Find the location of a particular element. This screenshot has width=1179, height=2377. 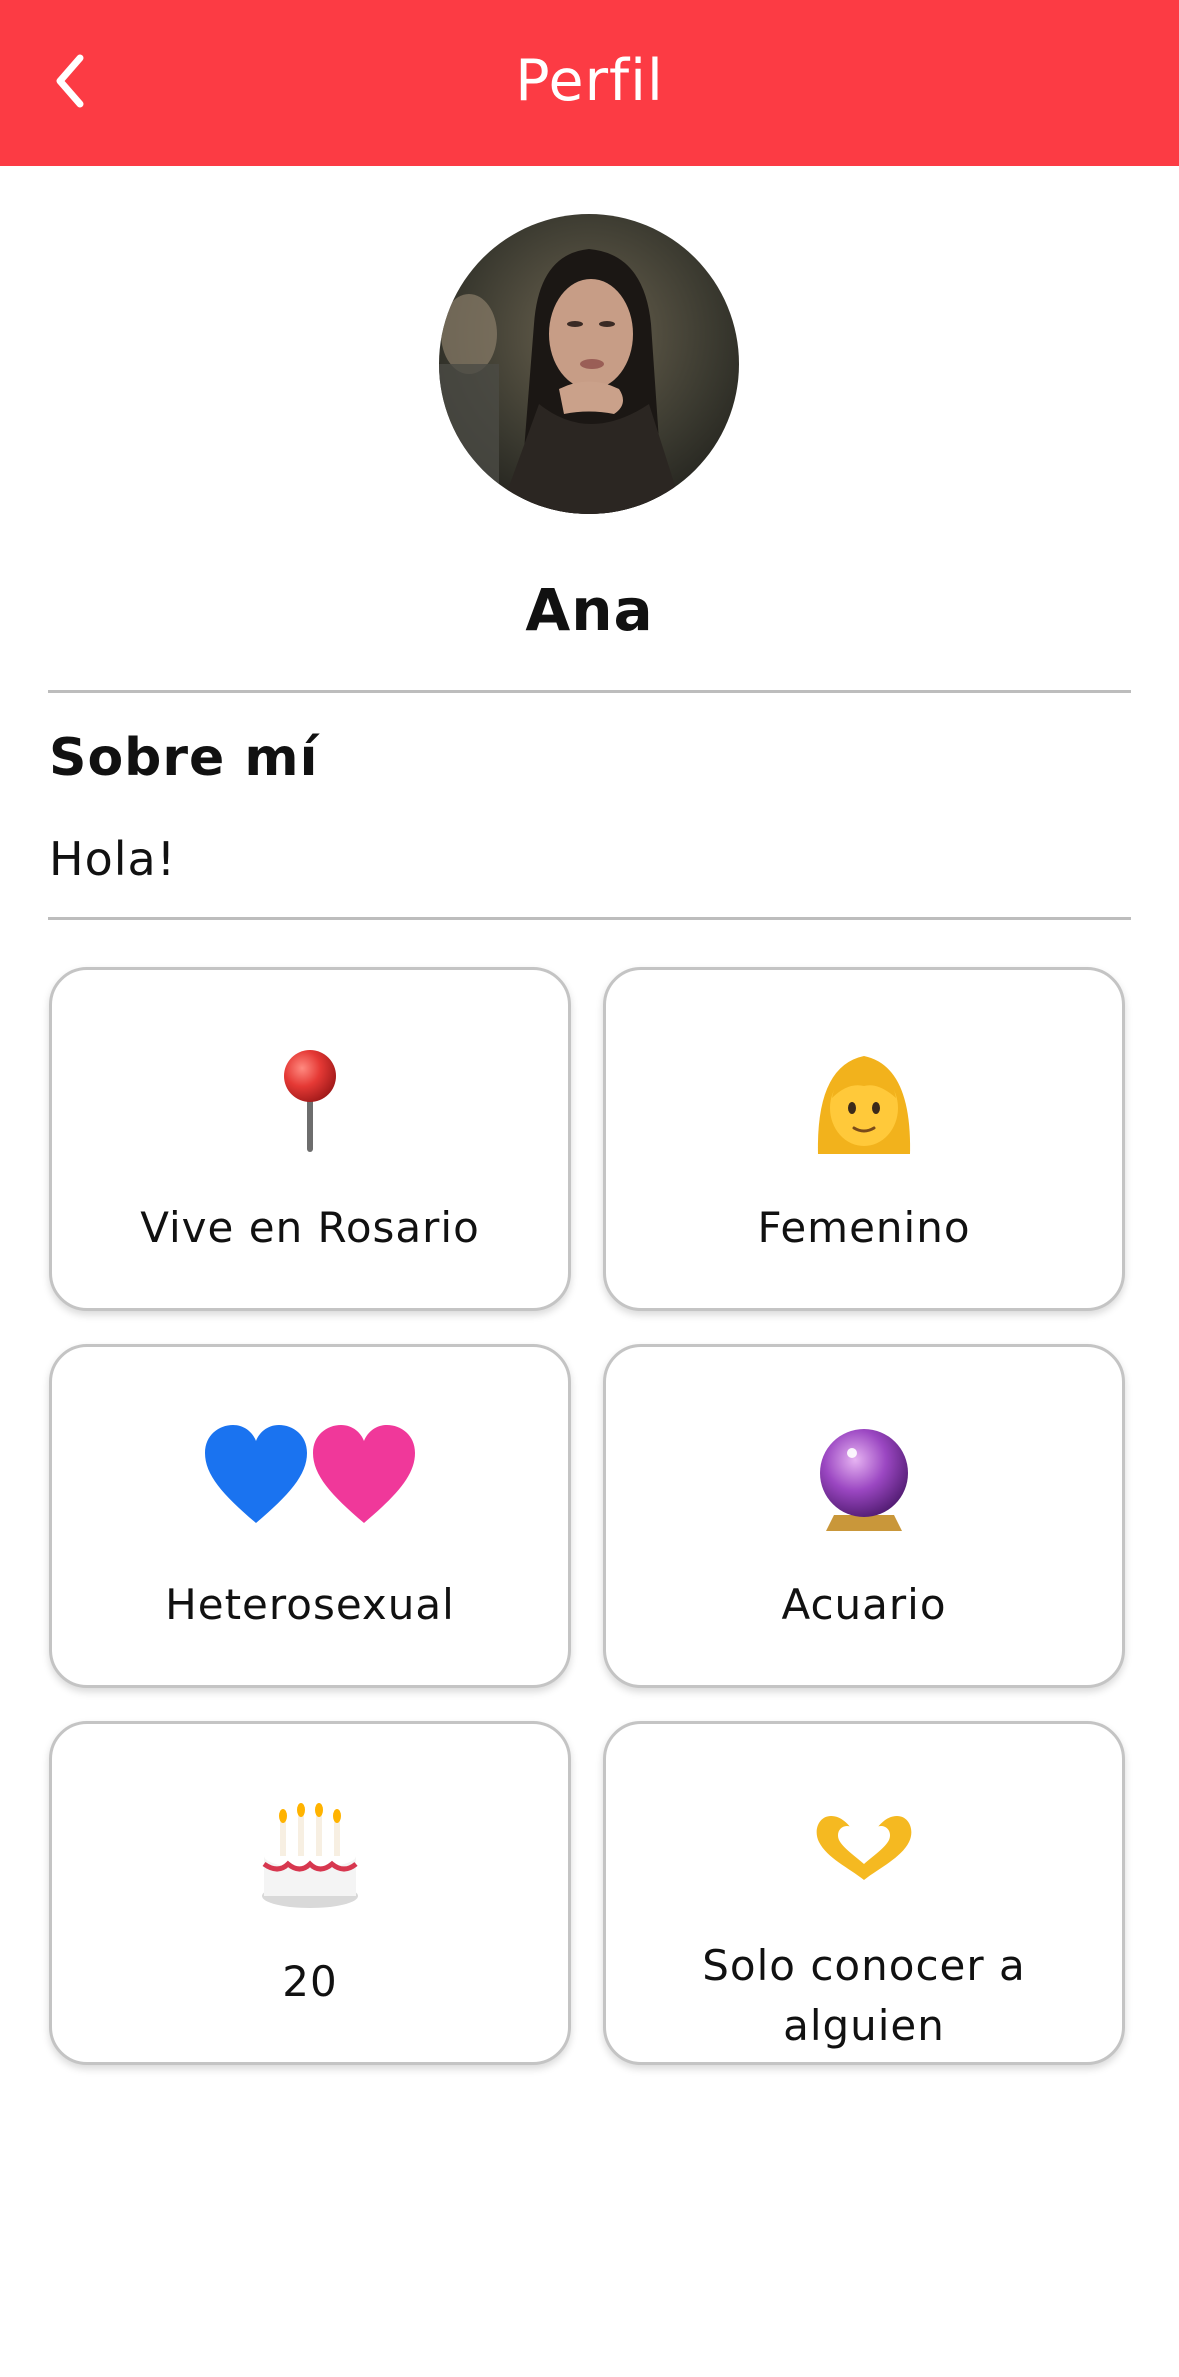

info-card-looking-for: Solo conocer a alguien is located at coordinates (864, 1893).